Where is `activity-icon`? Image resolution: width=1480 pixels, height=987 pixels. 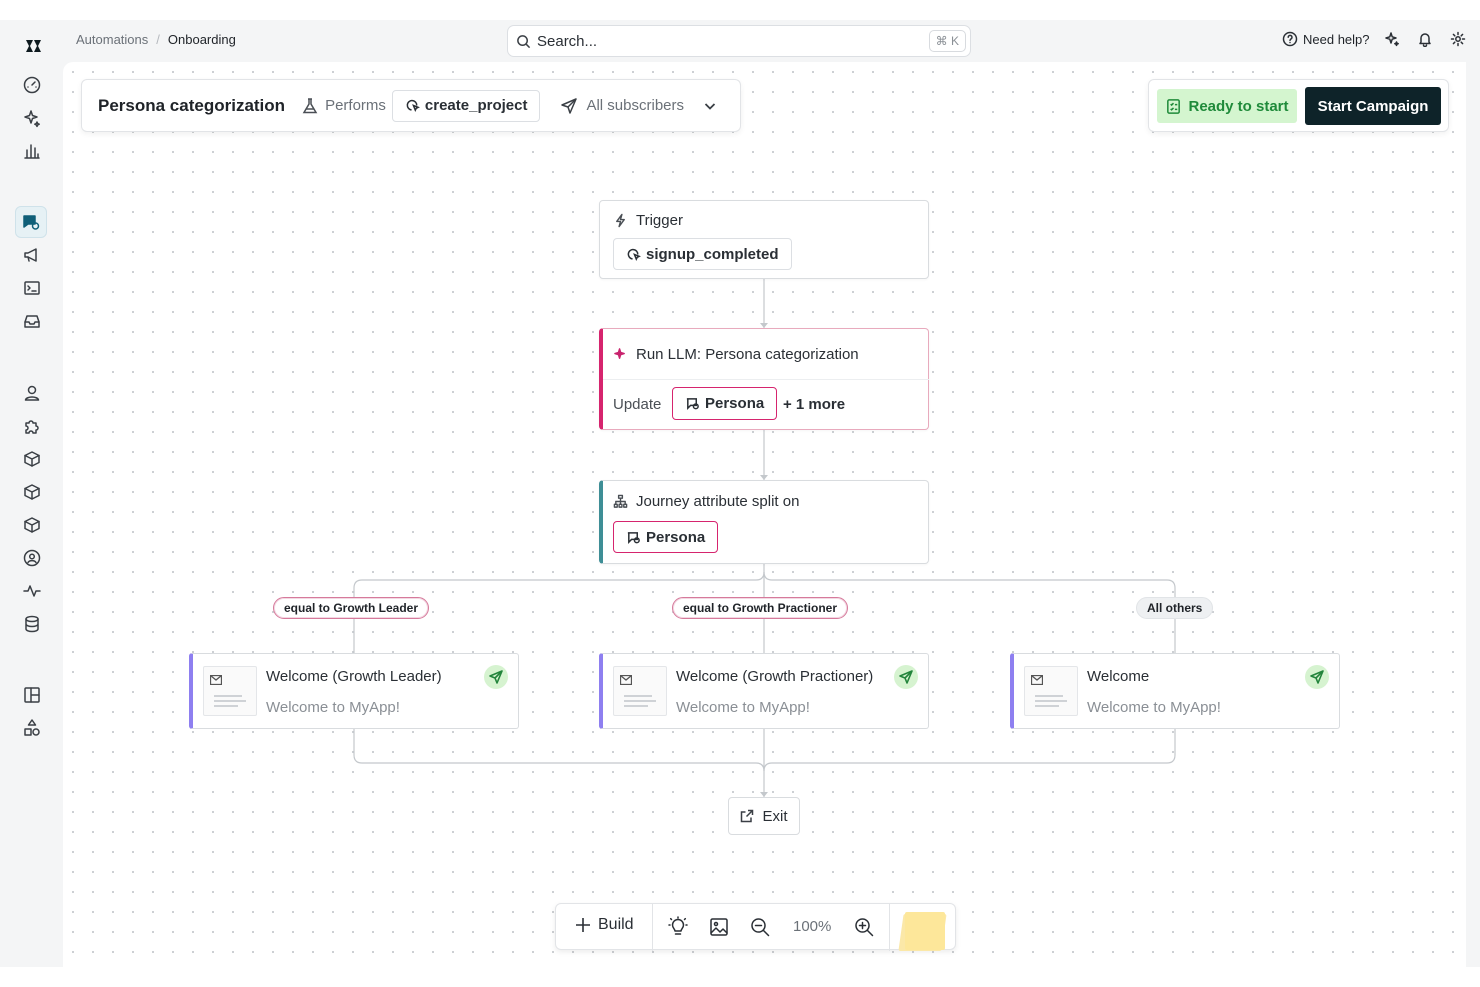 activity-icon is located at coordinates (32, 591).